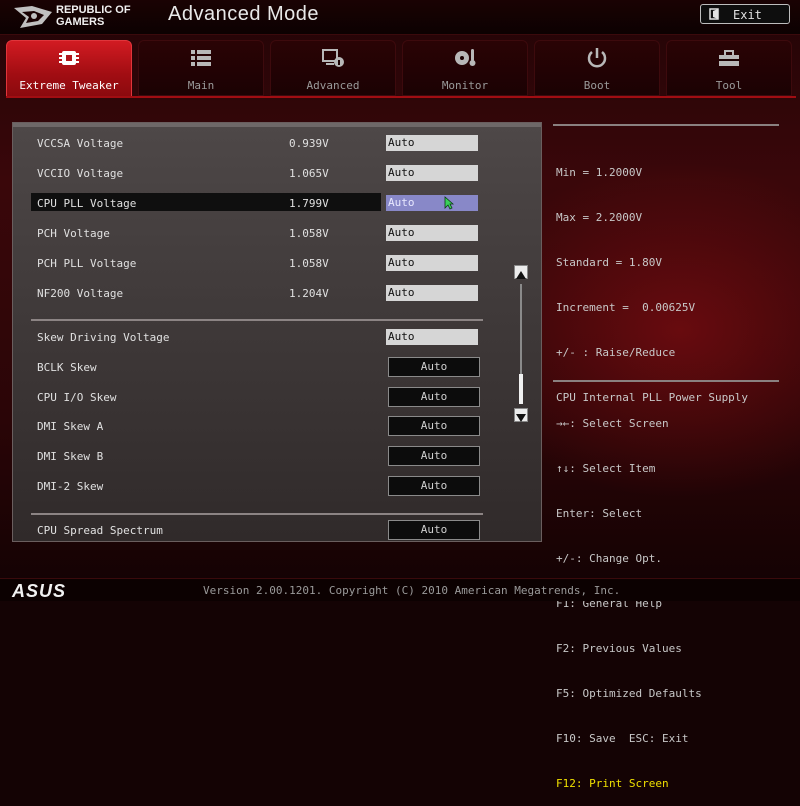  What do you see at coordinates (333, 85) in the screenshot?
I see `tab-label: Advanced` at bounding box center [333, 85].